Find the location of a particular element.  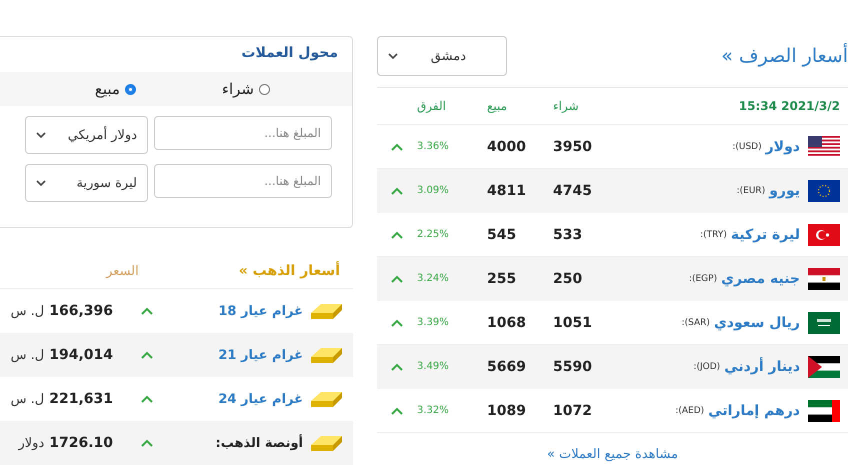

buy-price: 1072 is located at coordinates (573, 410).